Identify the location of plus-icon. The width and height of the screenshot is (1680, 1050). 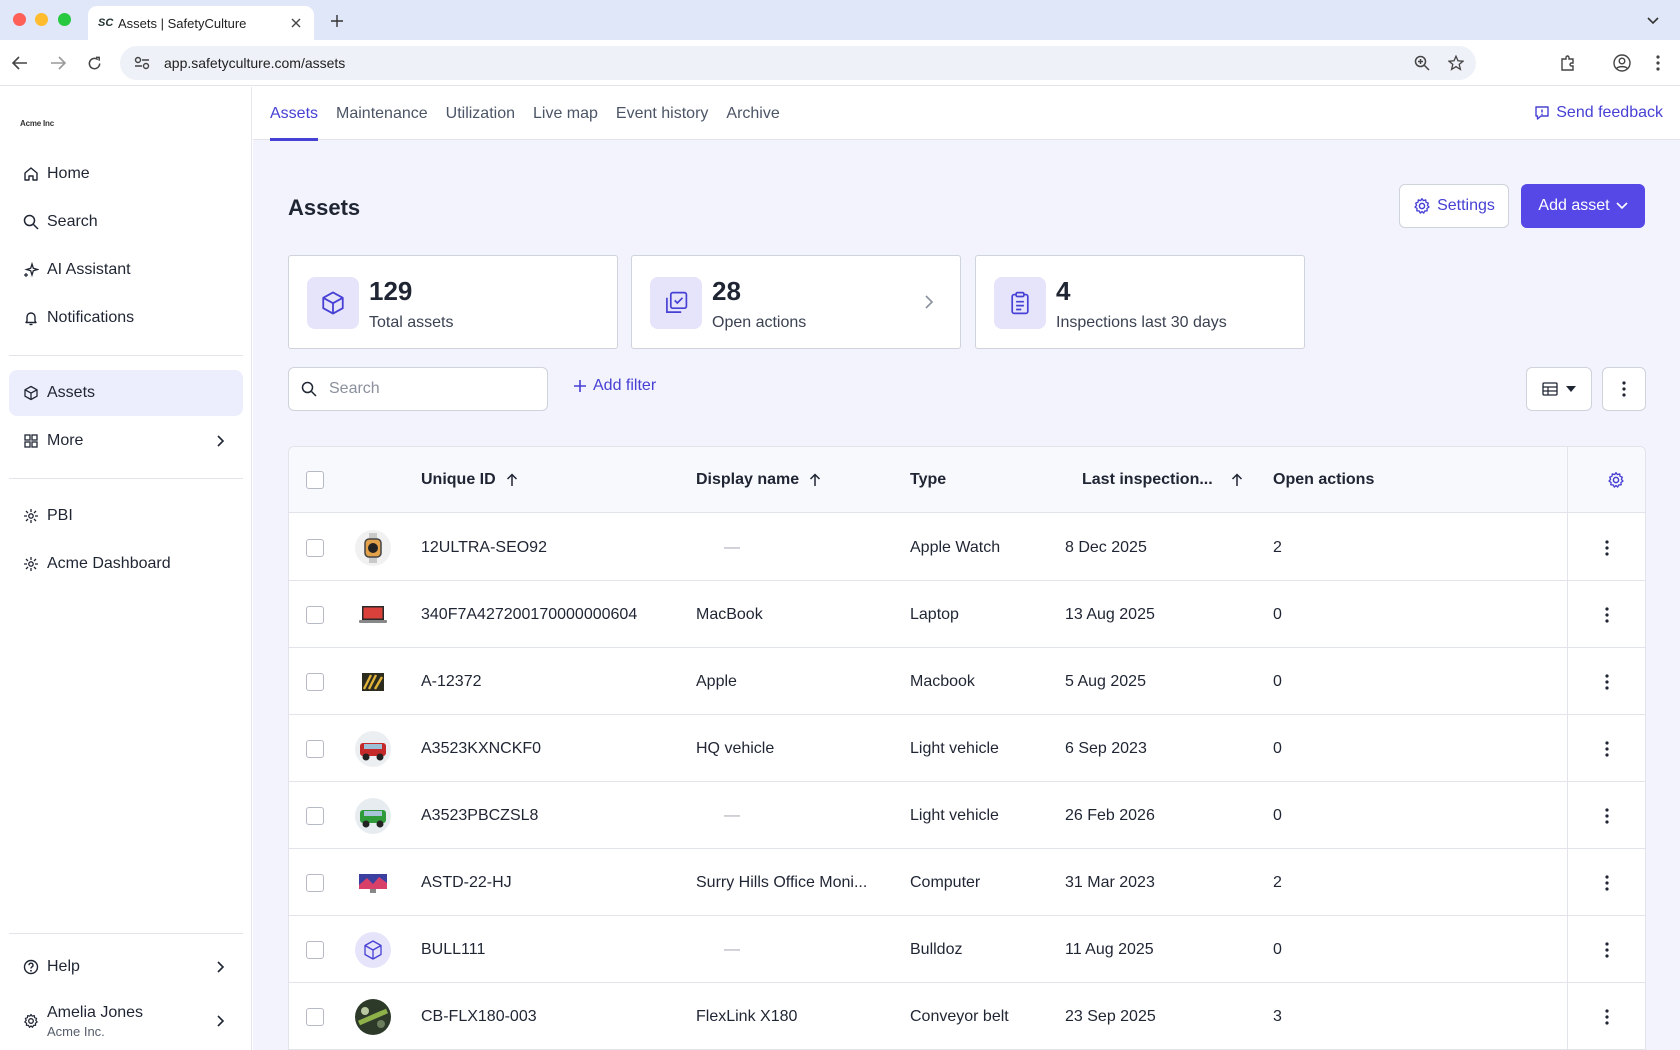
(580, 386).